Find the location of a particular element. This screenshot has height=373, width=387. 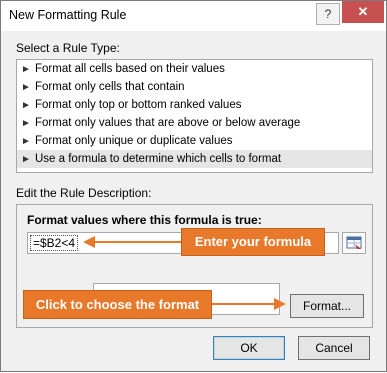

choose-format-callout: Click to choose the format is located at coordinates (117, 304).